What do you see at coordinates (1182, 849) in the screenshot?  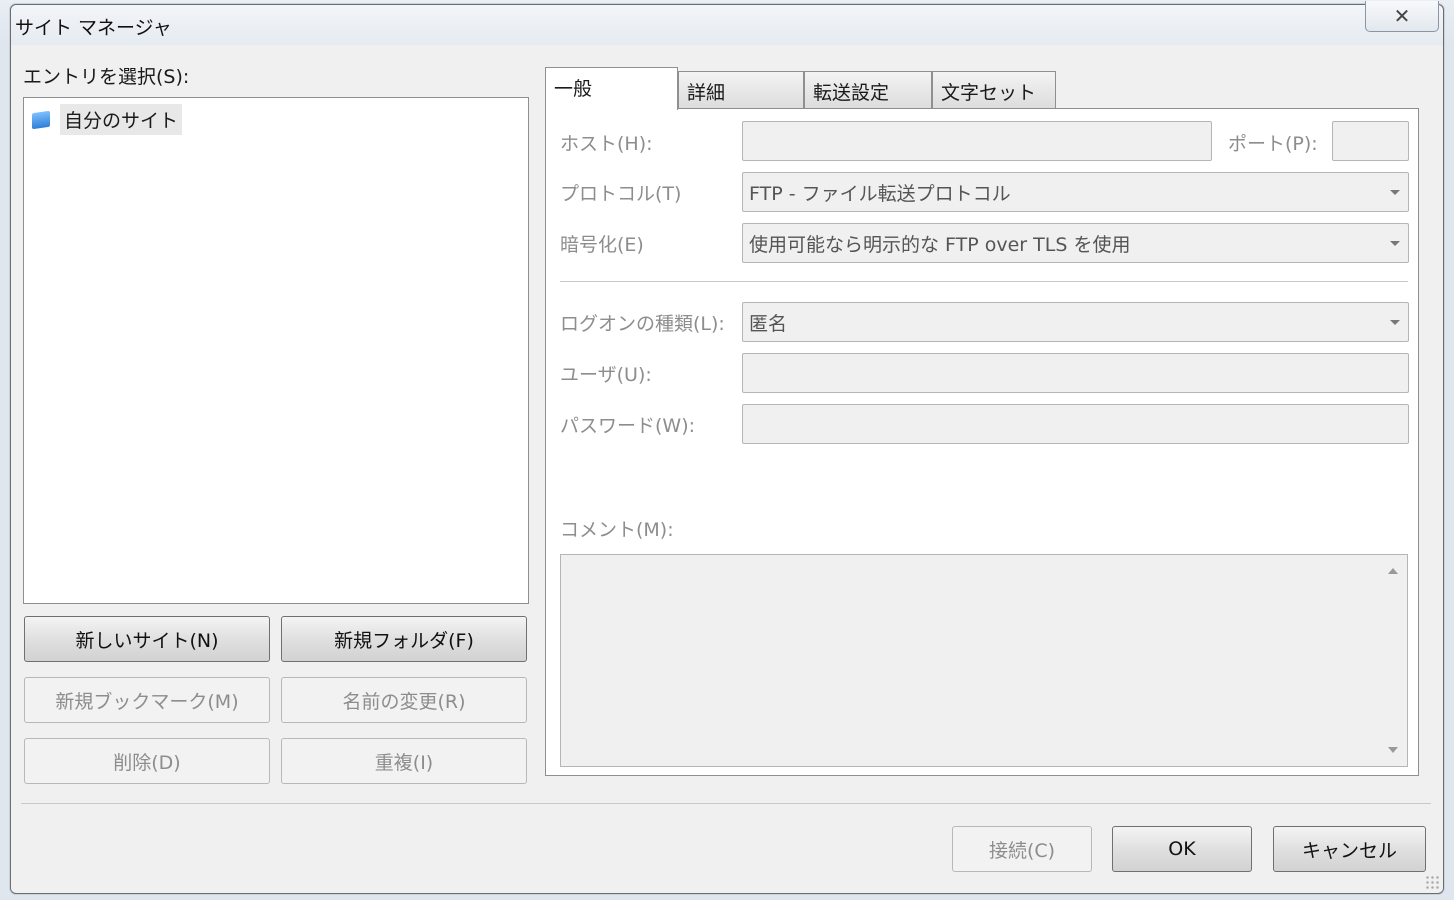 I see `ok-button: OK` at bounding box center [1182, 849].